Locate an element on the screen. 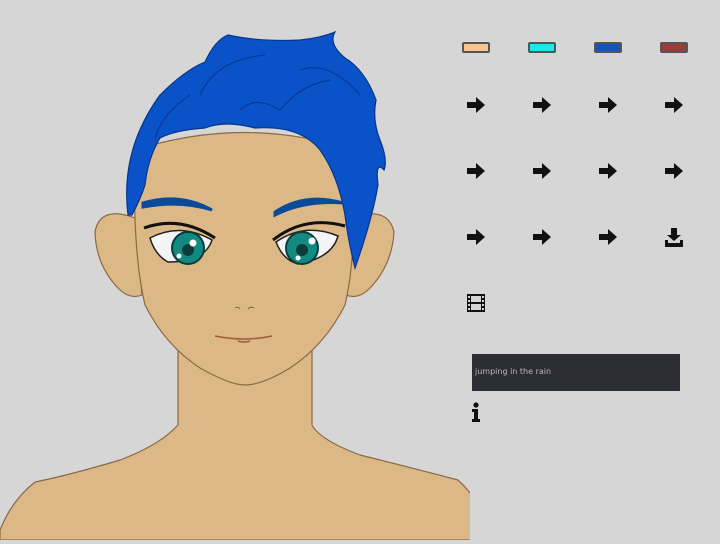 This screenshot has width=720, height=544. swatch-cyan is located at coordinates (542, 47).